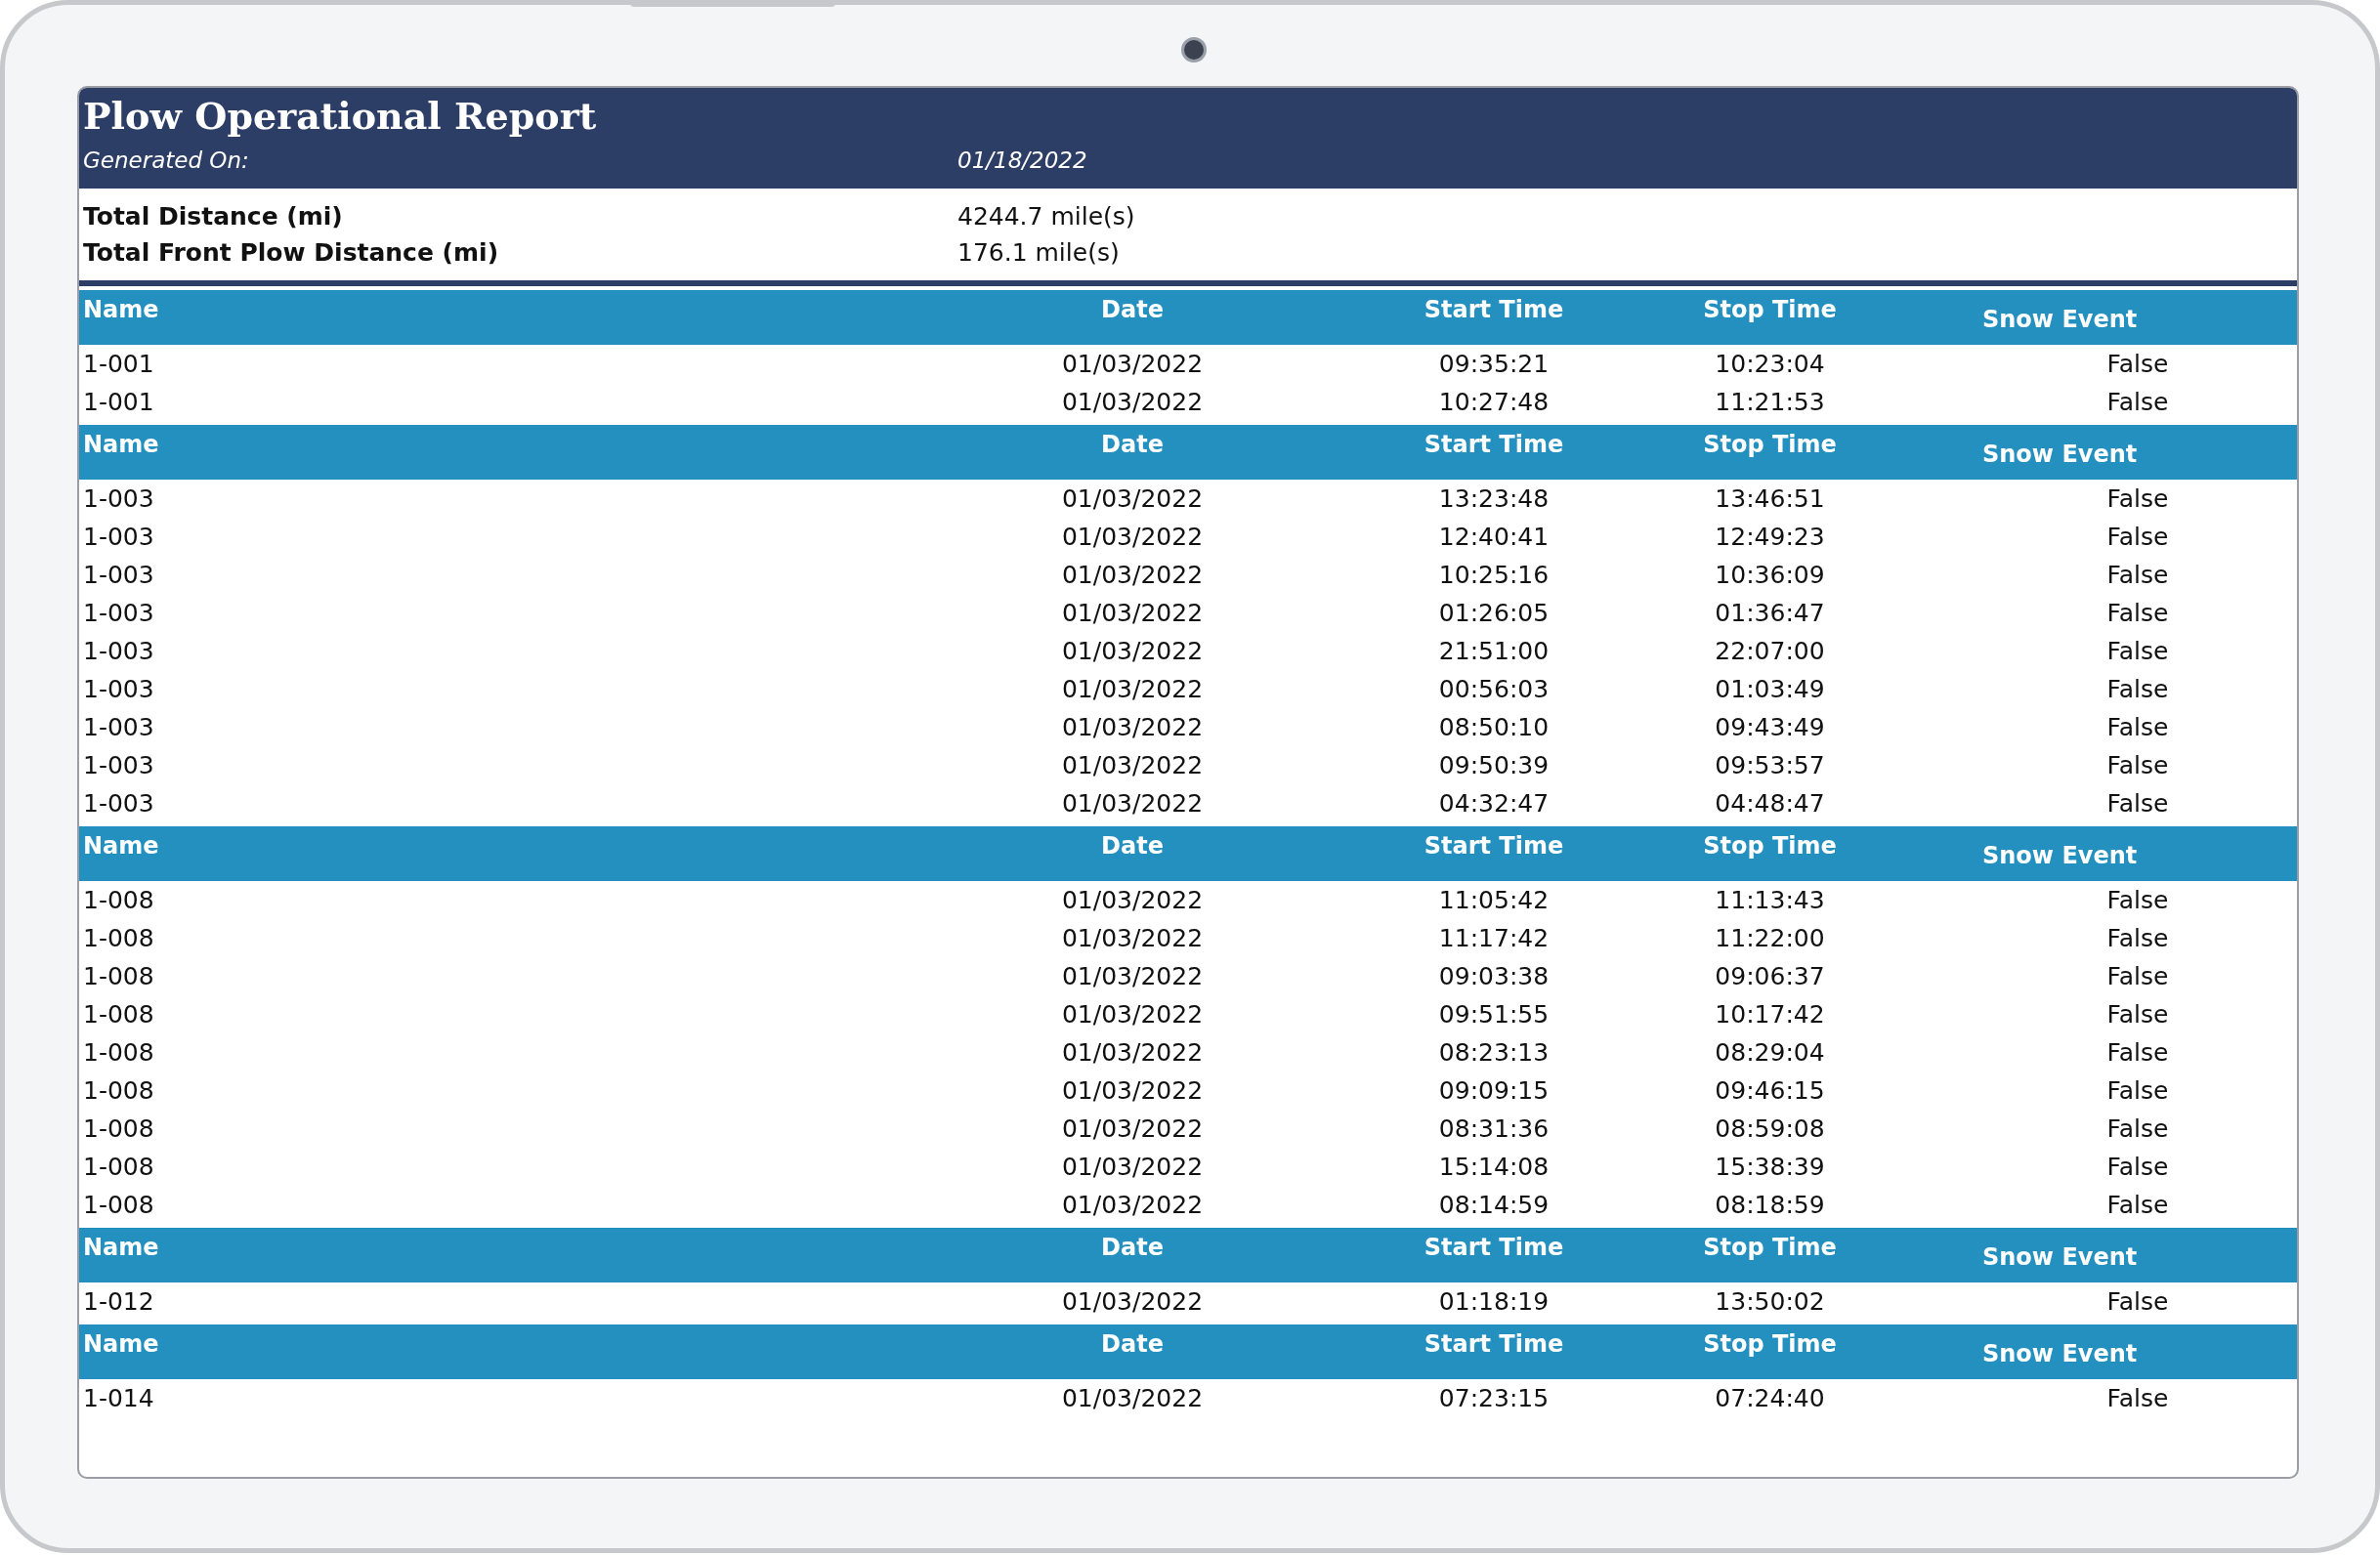  I want to click on table-cell-text: 08:23:13, so click(1494, 1053).